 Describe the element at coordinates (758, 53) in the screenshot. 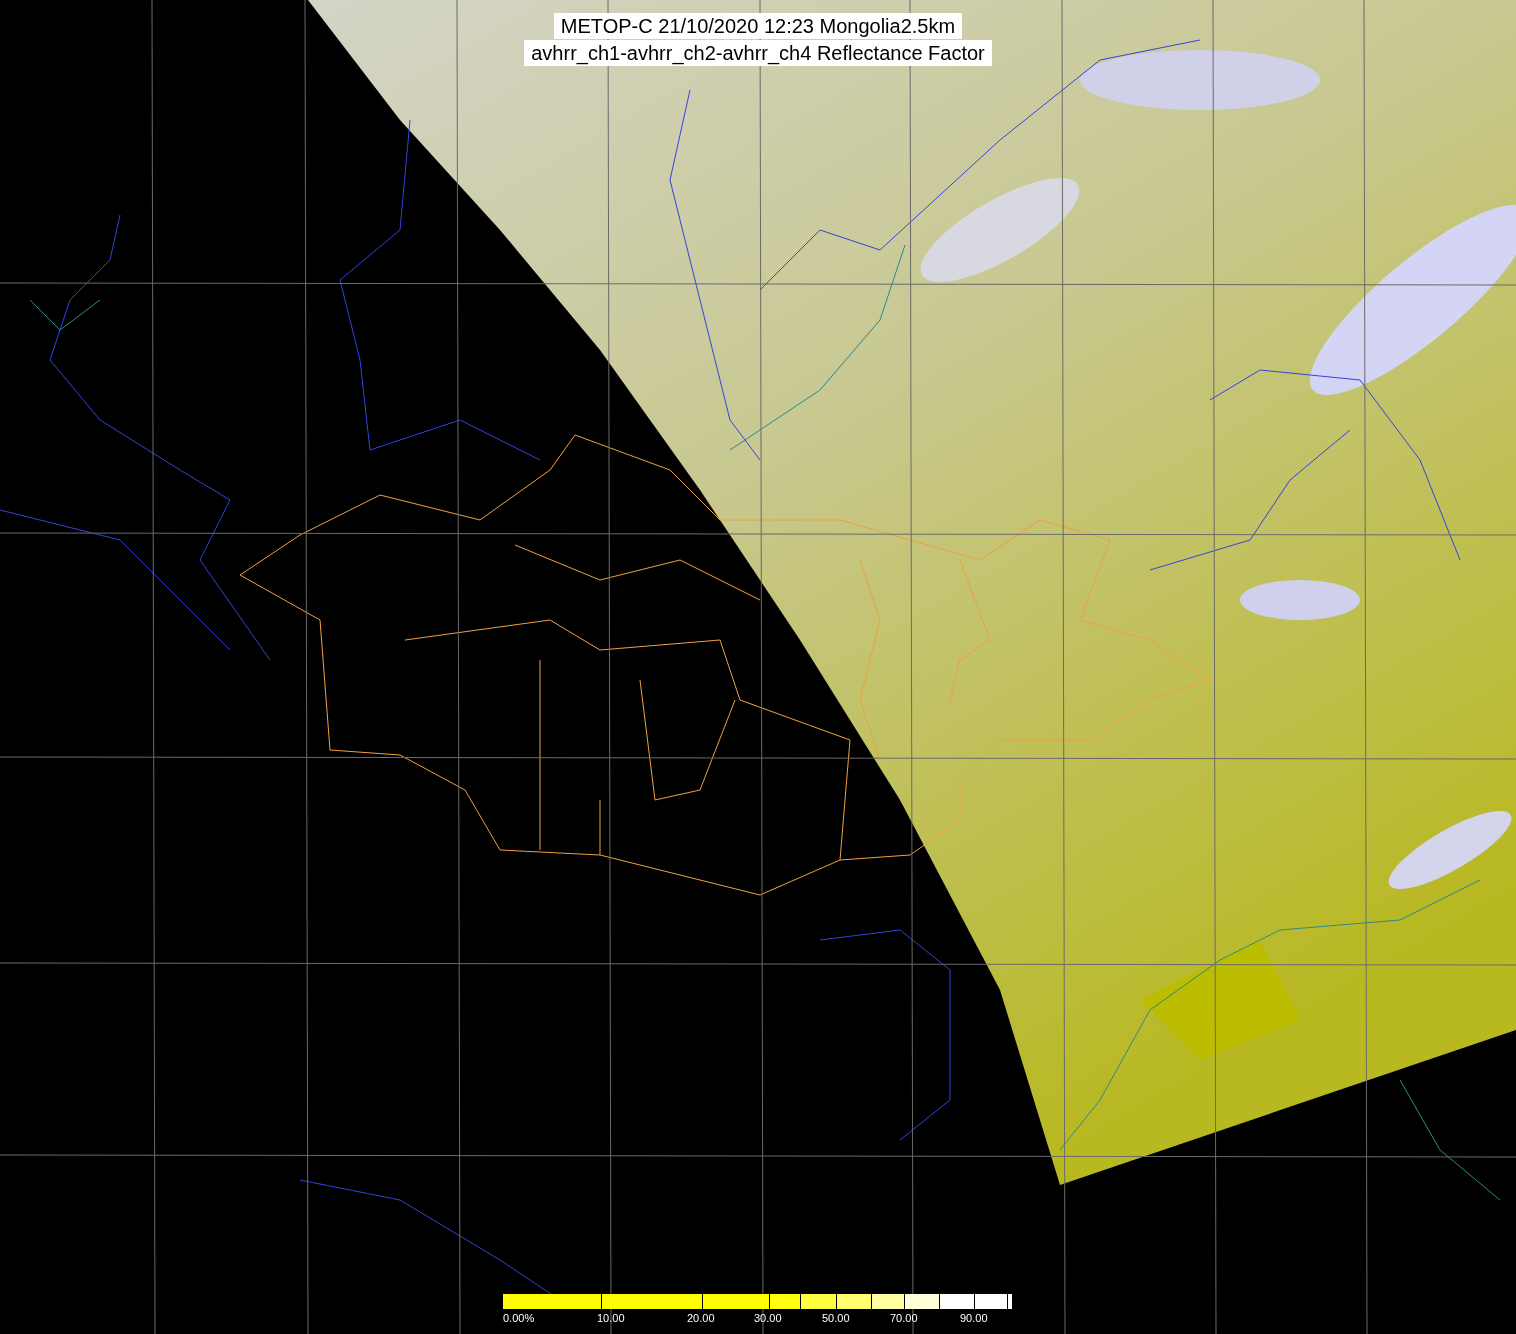

I see `map-title: avhrr_ch1-avhrr_ch2-avhrr_ch4 Reflectance Factor` at that location.